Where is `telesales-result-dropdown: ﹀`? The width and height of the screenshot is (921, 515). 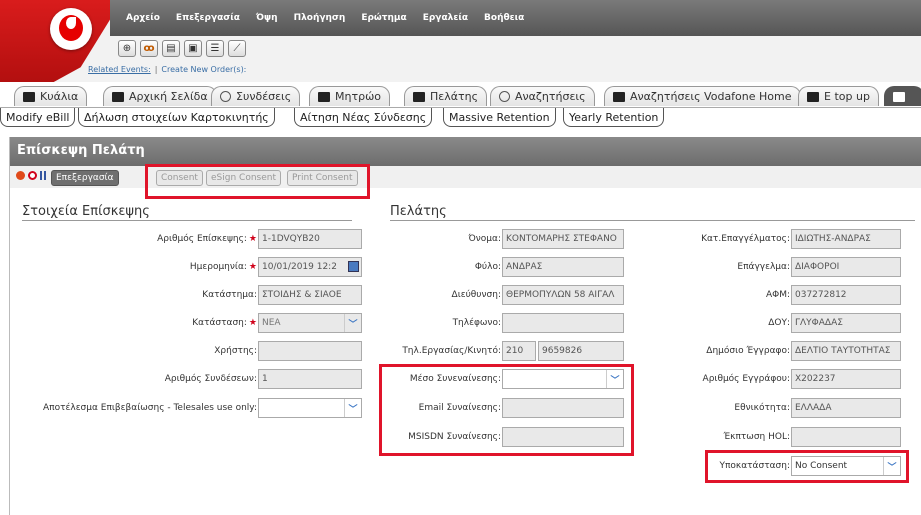
telesales-result-dropdown: ﹀ is located at coordinates (310, 408).